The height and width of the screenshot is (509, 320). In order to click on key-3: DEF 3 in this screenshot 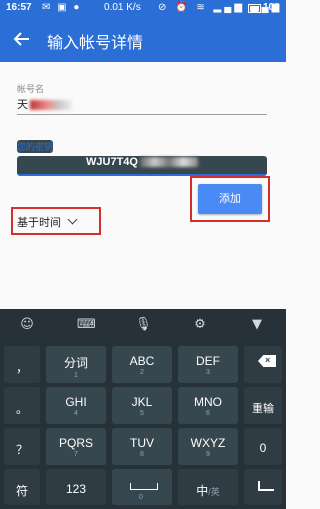, I will do `click(208, 364)`.